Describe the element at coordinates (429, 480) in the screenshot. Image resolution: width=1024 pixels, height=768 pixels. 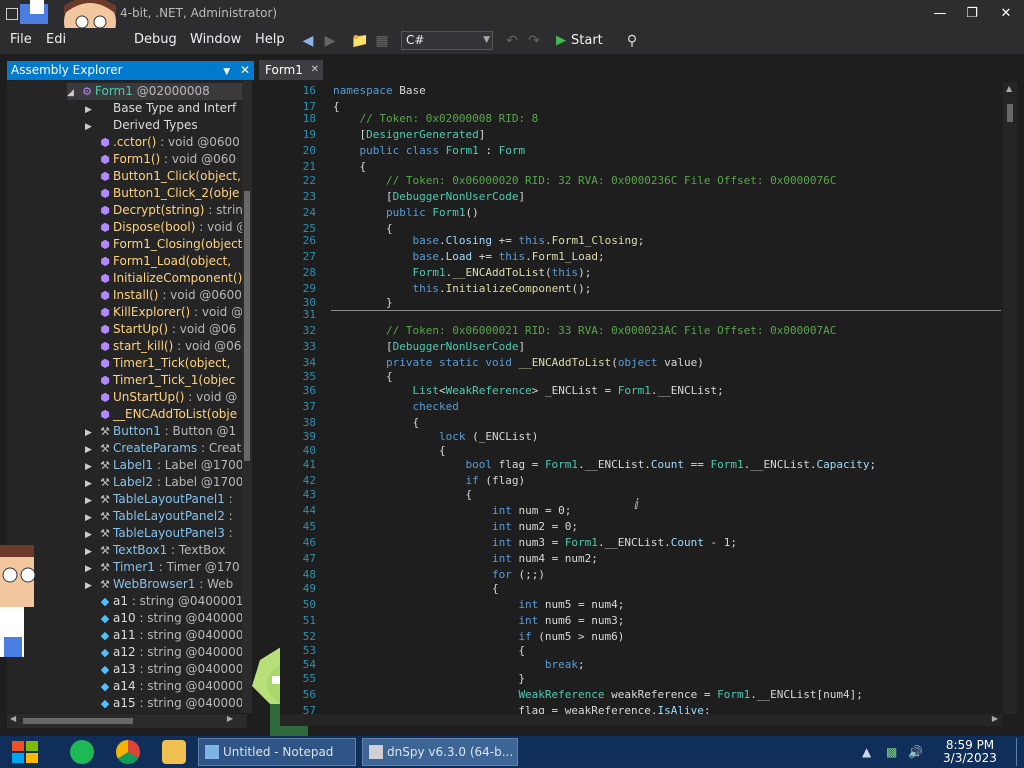
I see `code-line: if (flag)` at that location.